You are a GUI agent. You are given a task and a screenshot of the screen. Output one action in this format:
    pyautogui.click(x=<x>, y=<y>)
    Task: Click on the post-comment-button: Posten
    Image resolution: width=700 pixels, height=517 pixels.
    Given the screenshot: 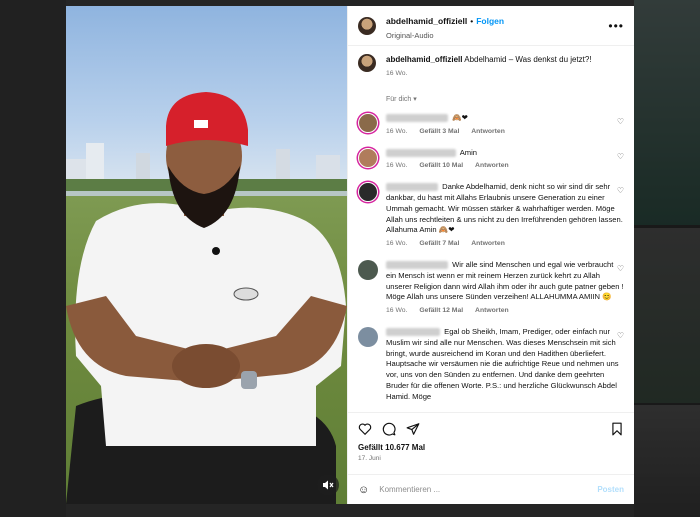 What is the action you would take?
    pyautogui.click(x=610, y=489)
    